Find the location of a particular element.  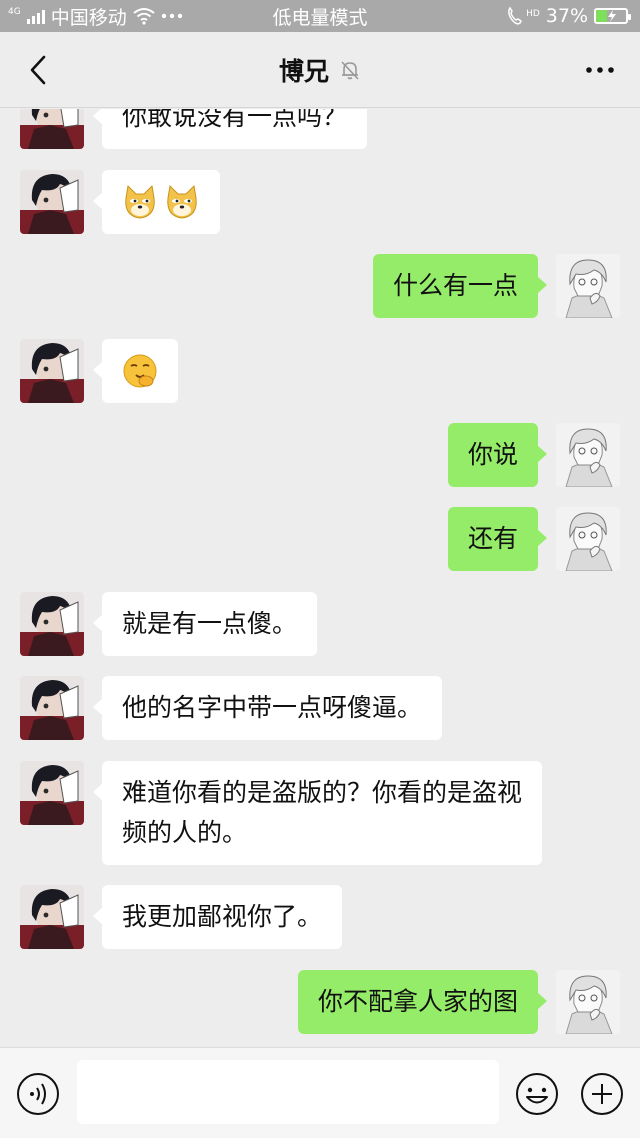

message-input is located at coordinates (288, 1092).